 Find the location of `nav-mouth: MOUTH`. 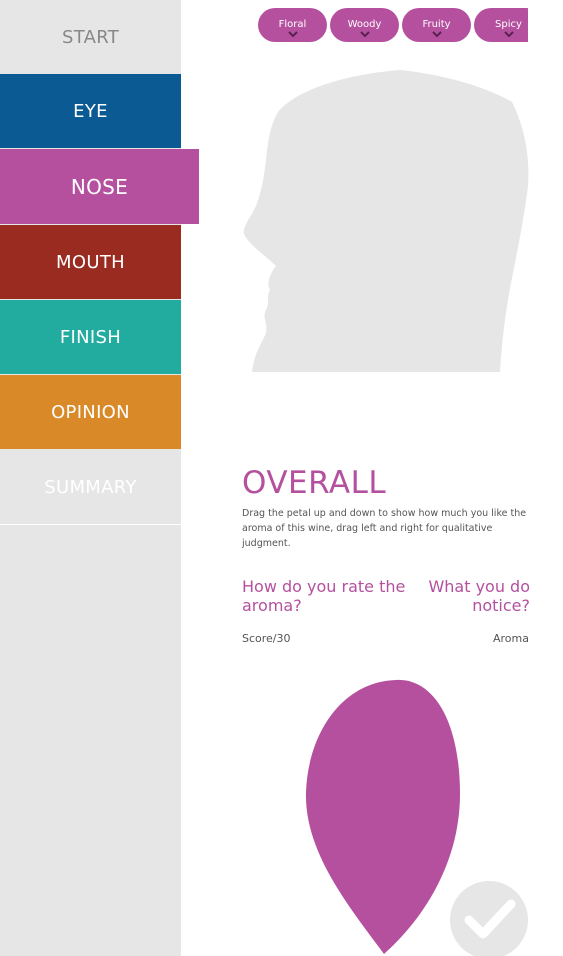

nav-mouth: MOUTH is located at coordinates (90, 262).